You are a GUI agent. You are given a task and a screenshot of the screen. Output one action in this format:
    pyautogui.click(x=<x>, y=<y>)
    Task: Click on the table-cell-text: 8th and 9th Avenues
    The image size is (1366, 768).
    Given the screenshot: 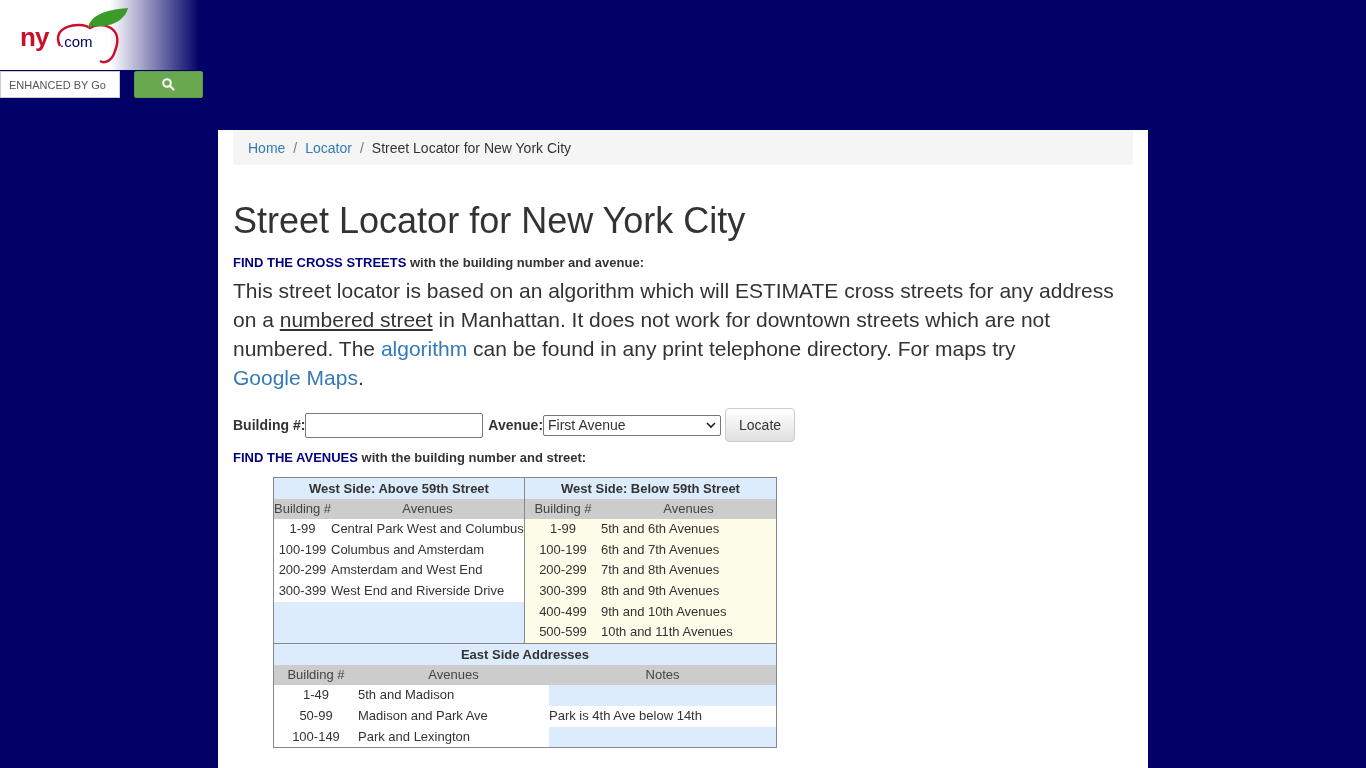 What is the action you would take?
    pyautogui.click(x=661, y=591)
    